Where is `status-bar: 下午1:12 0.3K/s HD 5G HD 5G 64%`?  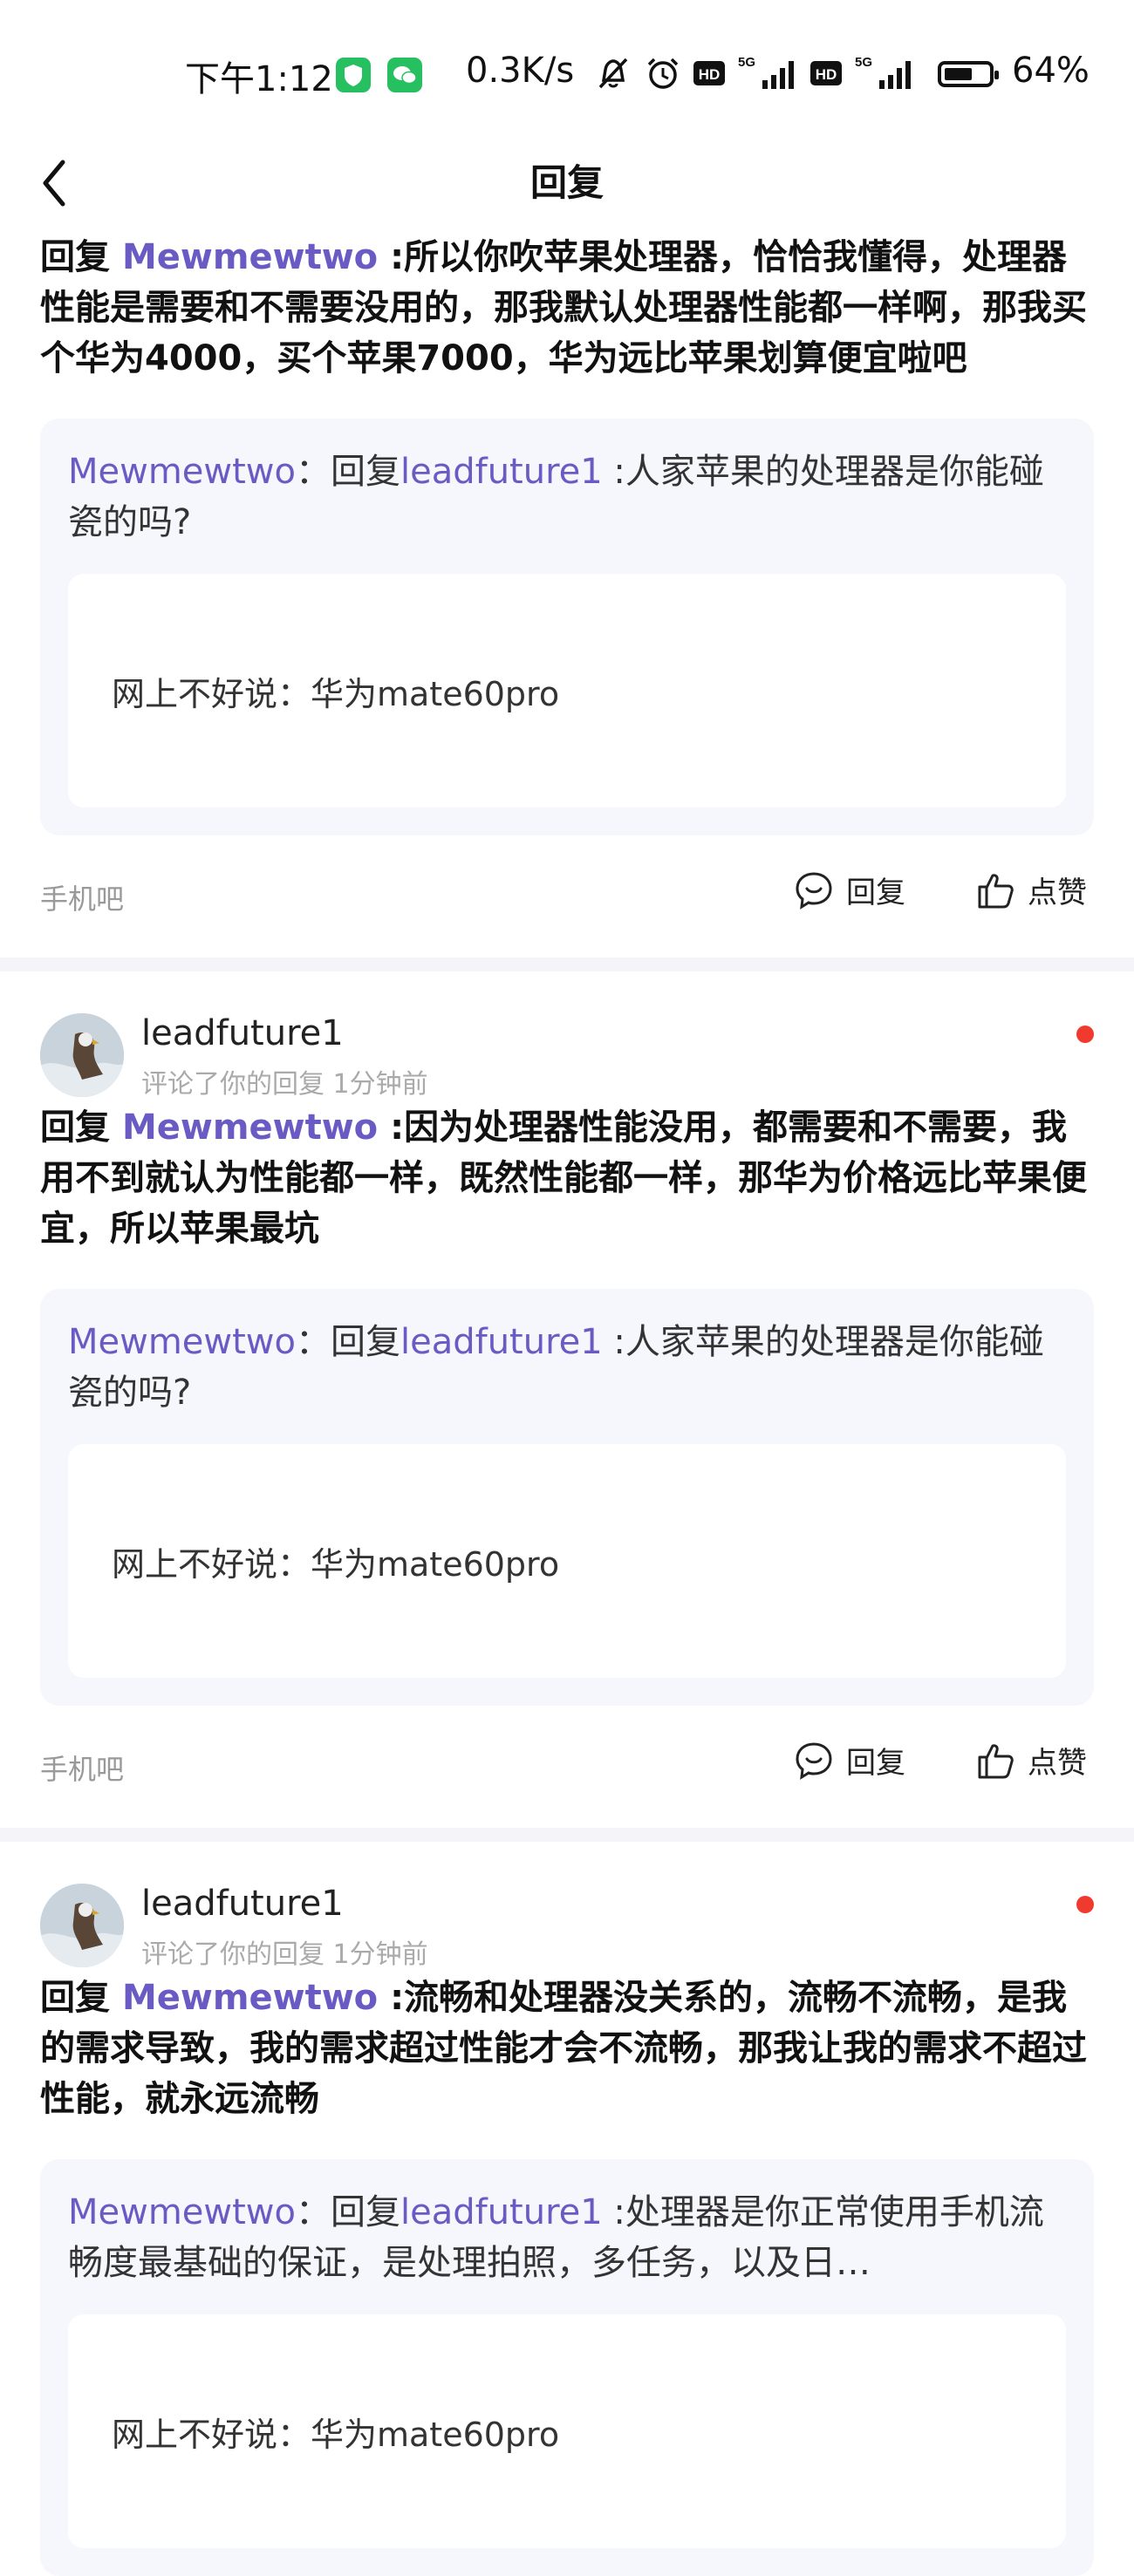
status-bar: 下午1:12 0.3K/s HD 5G HD 5G 64% is located at coordinates (567, 70).